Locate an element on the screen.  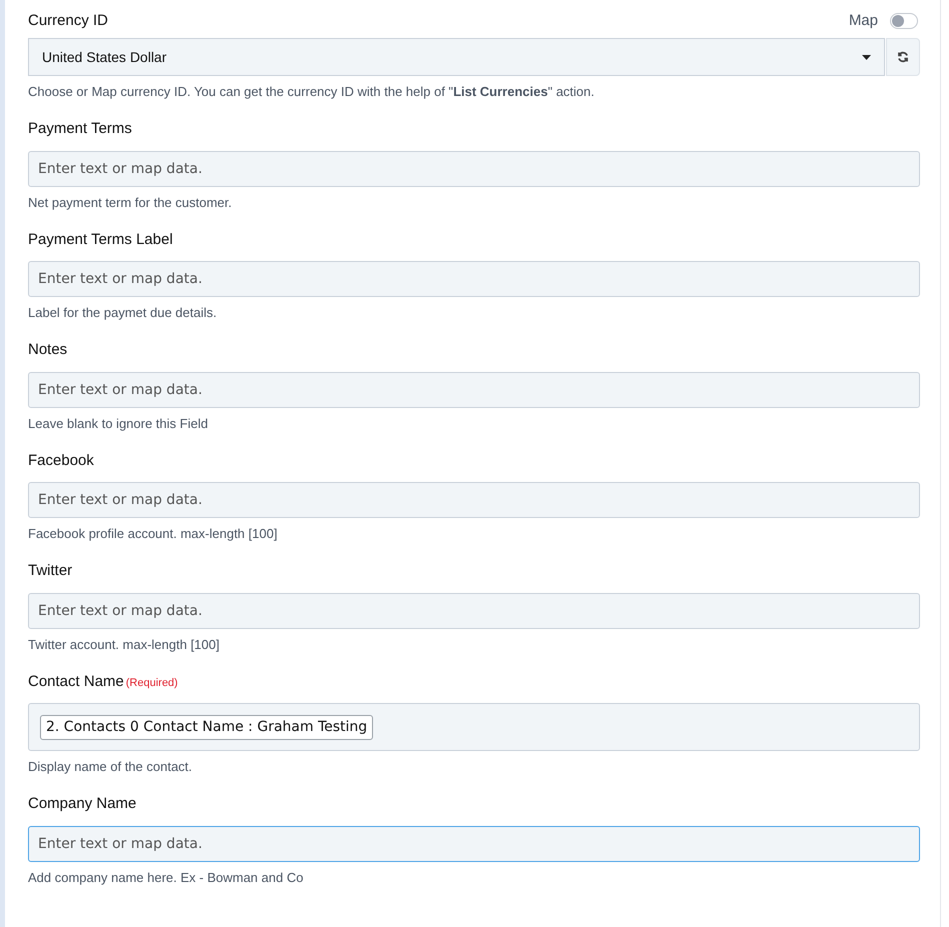
refresh-icon is located at coordinates (903, 57).